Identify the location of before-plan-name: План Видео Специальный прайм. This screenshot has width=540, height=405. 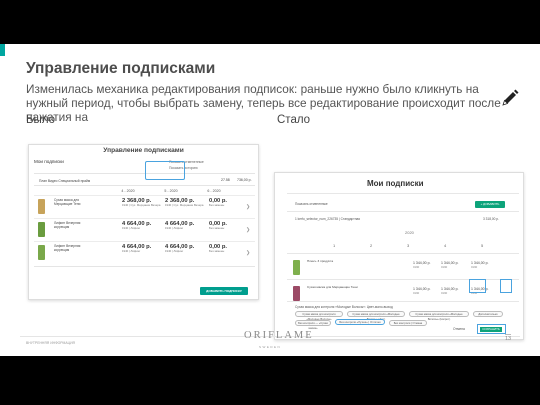
(65, 181).